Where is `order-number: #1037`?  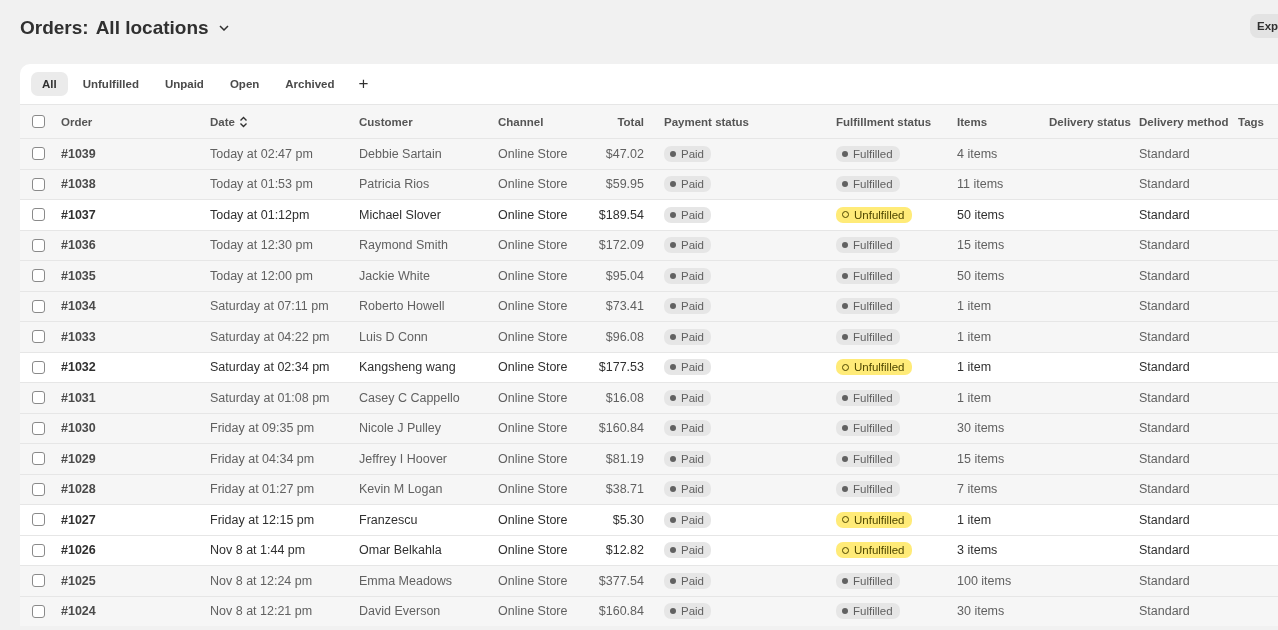 order-number: #1037 is located at coordinates (78, 214).